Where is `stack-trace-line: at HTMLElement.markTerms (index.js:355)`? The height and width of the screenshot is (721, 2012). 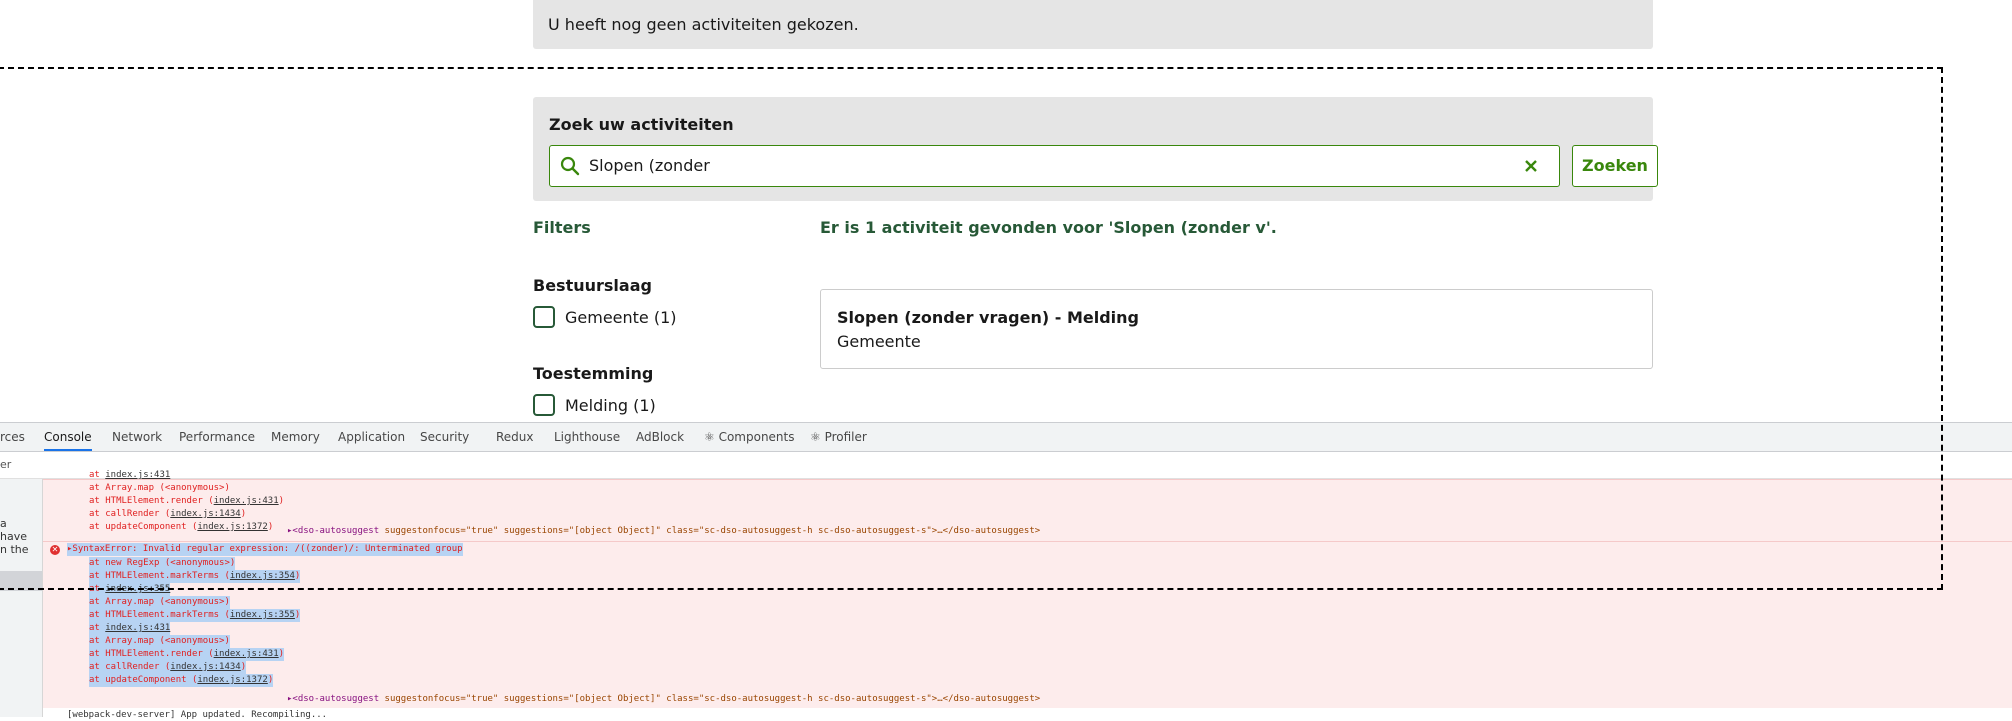
stack-trace-line: at HTMLElement.markTerms (index.js:355) is located at coordinates (195, 615).